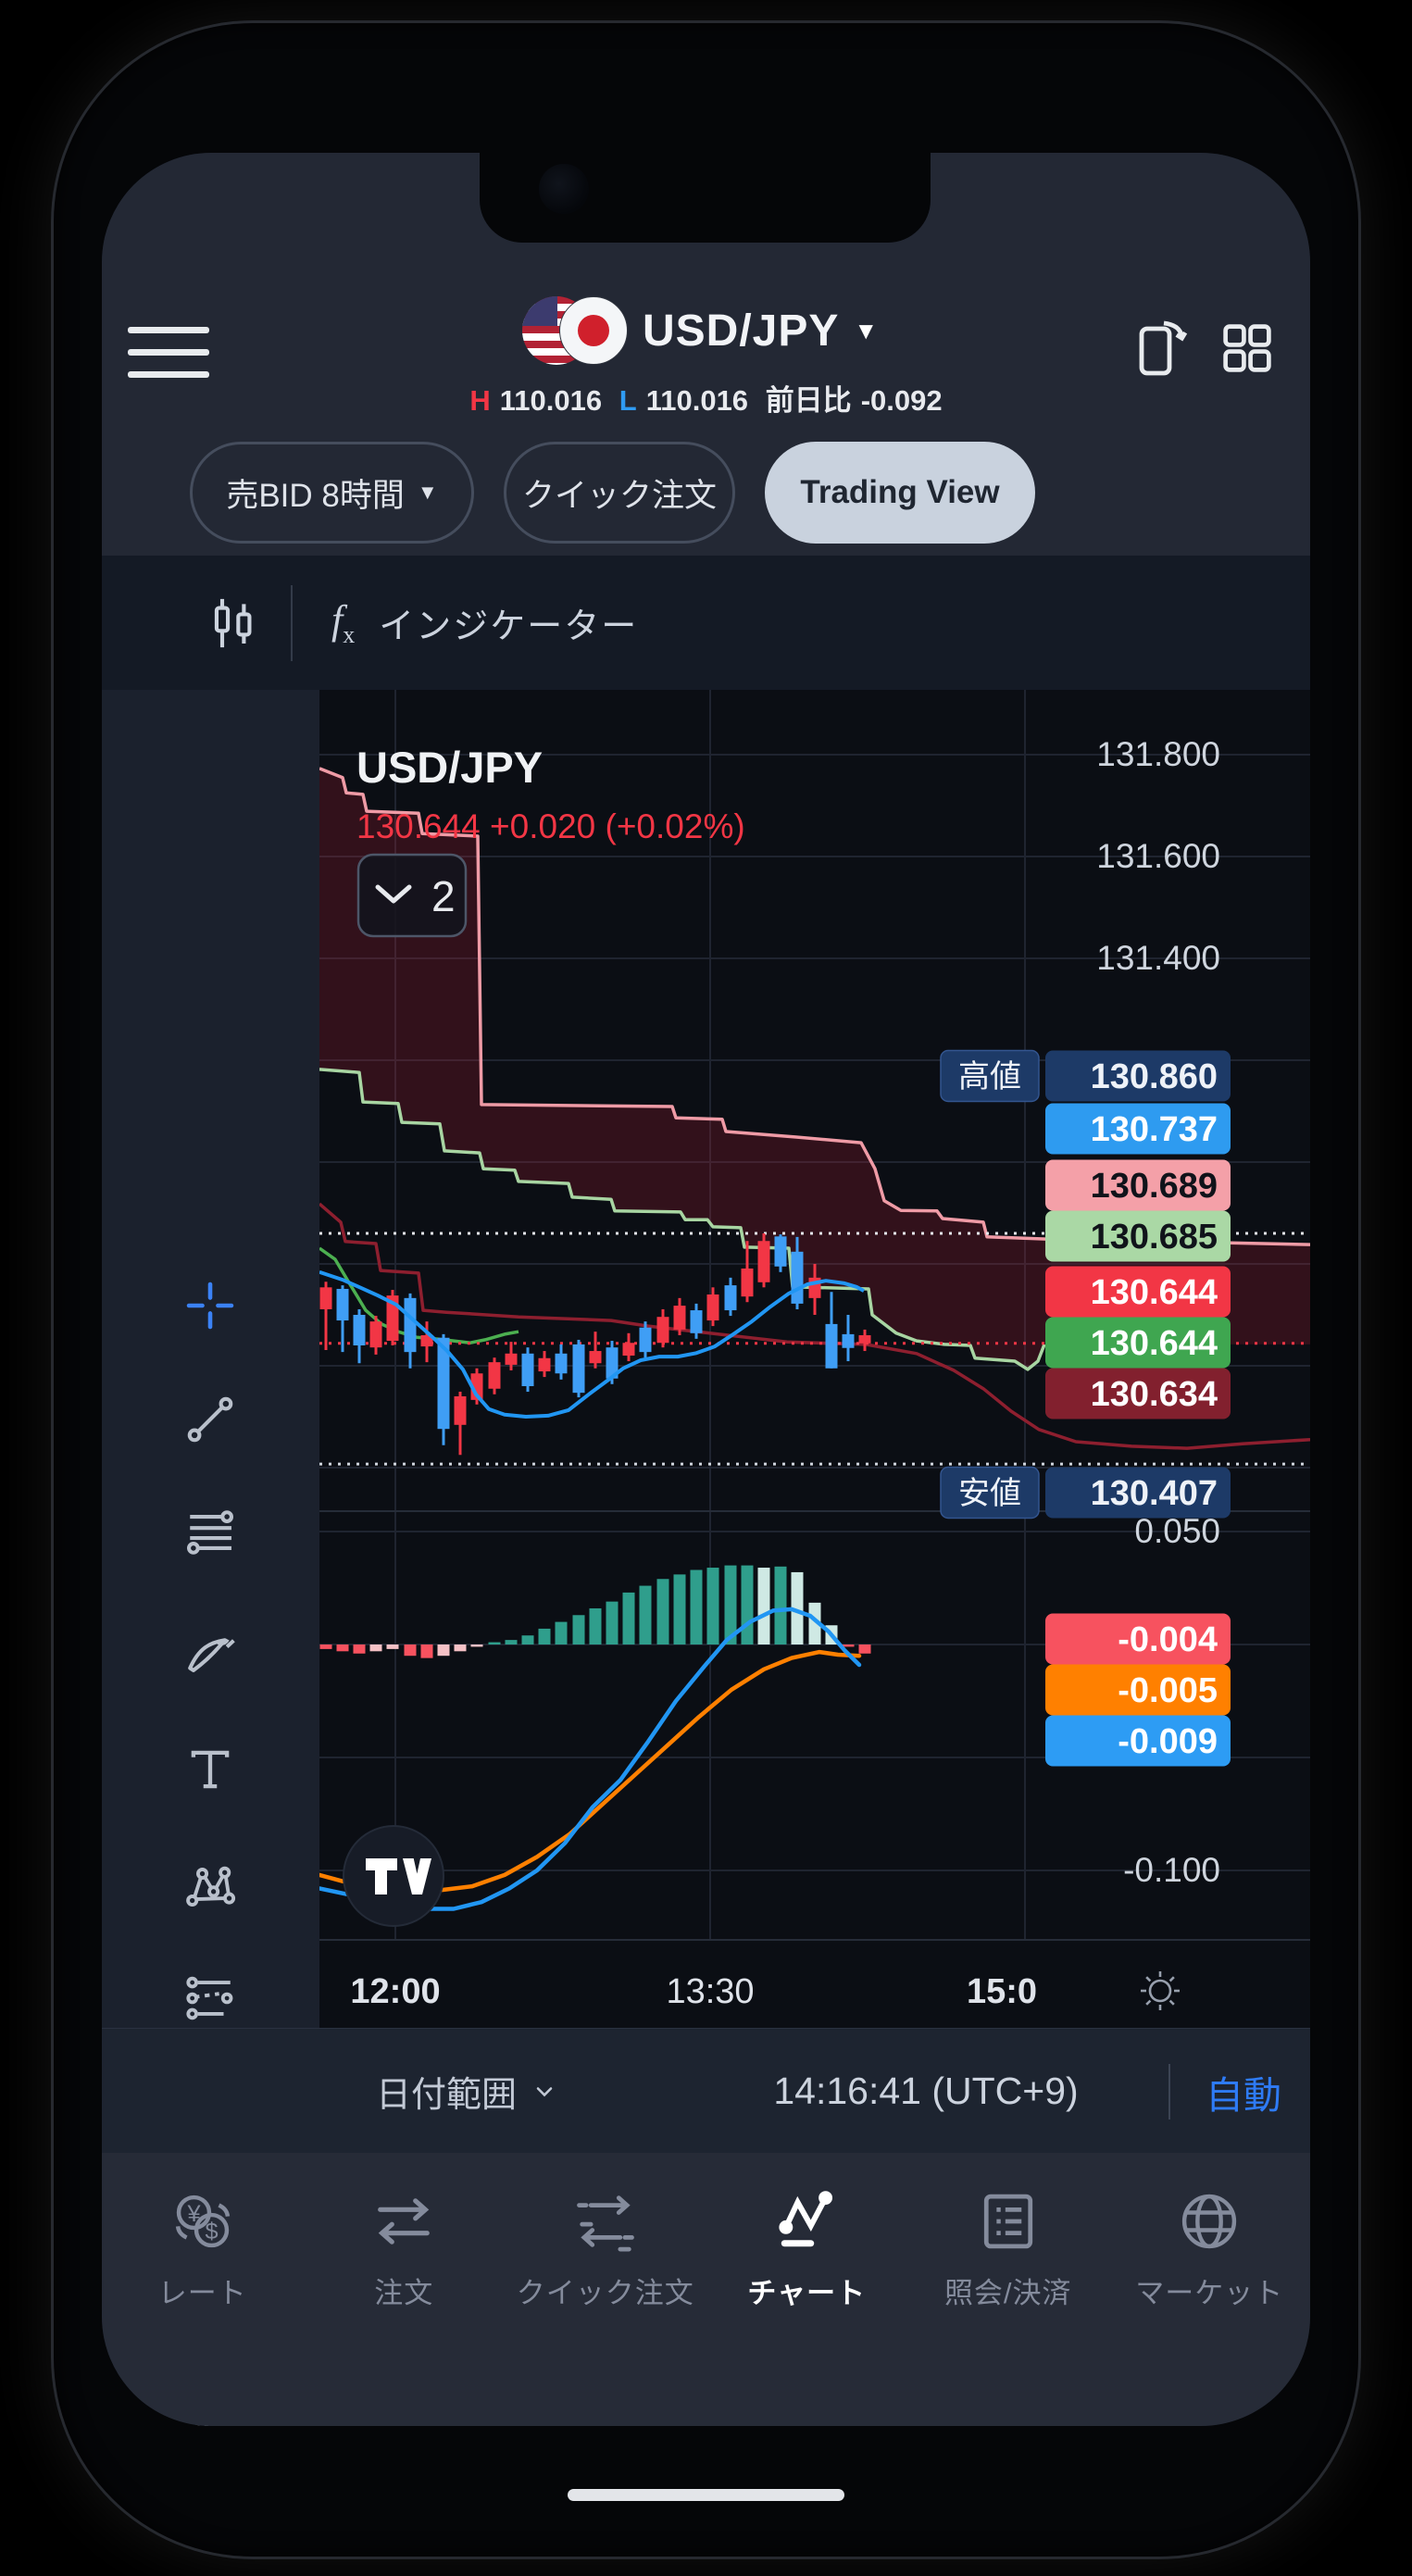 The height and width of the screenshot is (2576, 1412). What do you see at coordinates (443, 896) in the screenshot?
I see `legend-collapse-count: 2` at bounding box center [443, 896].